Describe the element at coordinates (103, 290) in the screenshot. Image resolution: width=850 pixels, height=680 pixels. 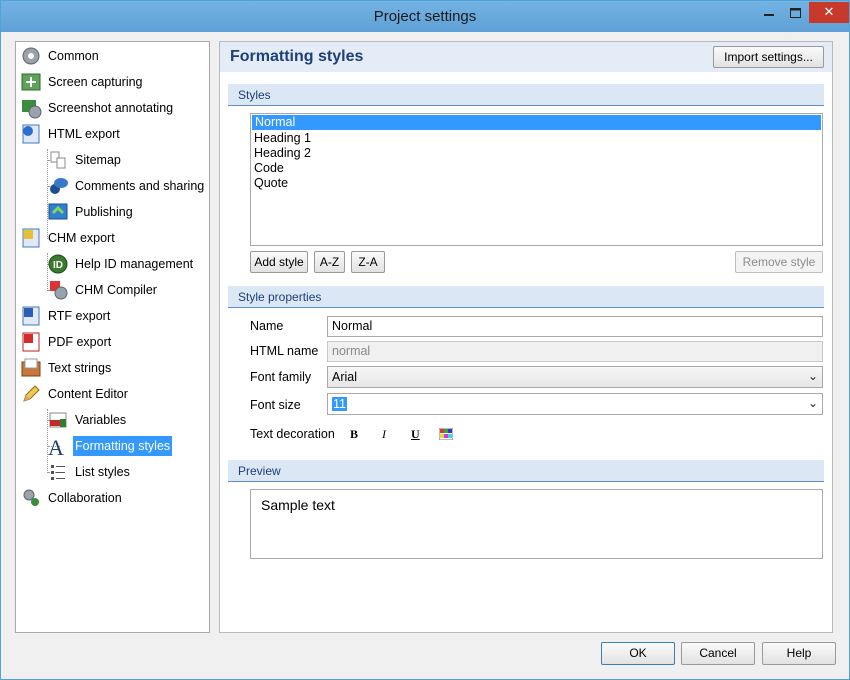
I see `nav-item-chm-compiler: CHM Compiler` at that location.